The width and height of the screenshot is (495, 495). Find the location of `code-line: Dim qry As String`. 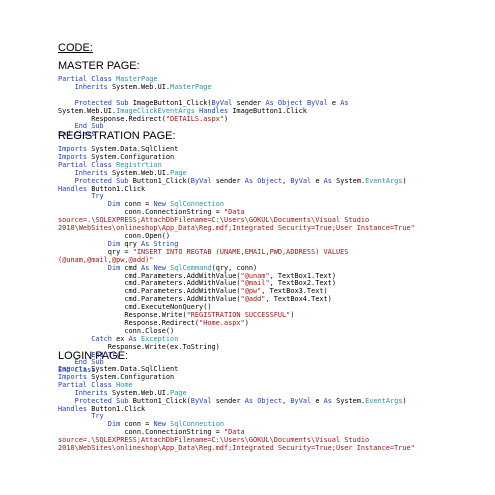

code-line: Dim qry As String is located at coordinates (143, 243).